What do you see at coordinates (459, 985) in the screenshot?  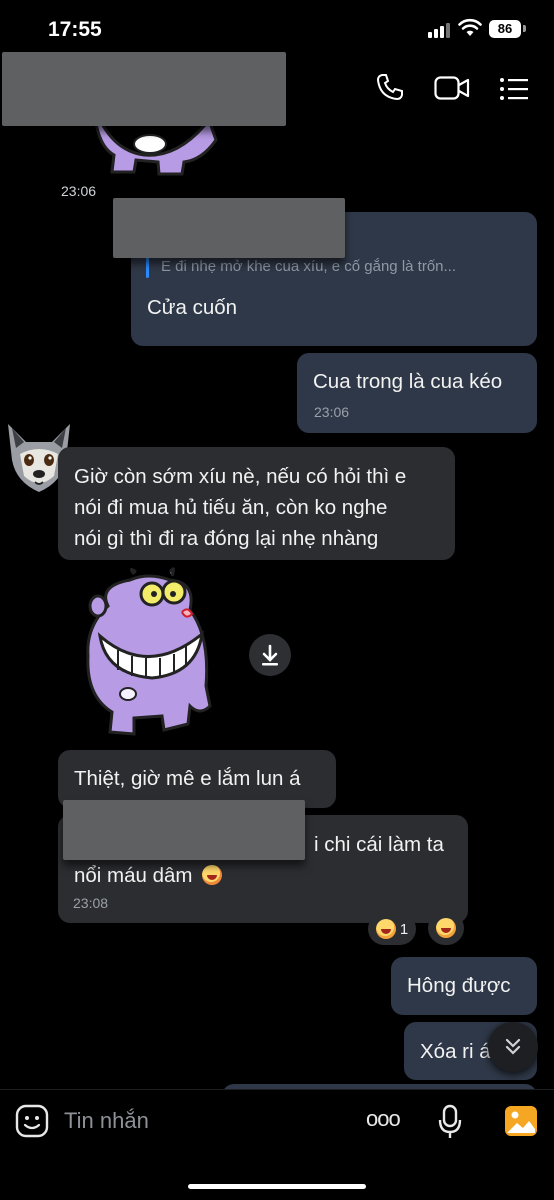 I see `message-text: Hông được` at bounding box center [459, 985].